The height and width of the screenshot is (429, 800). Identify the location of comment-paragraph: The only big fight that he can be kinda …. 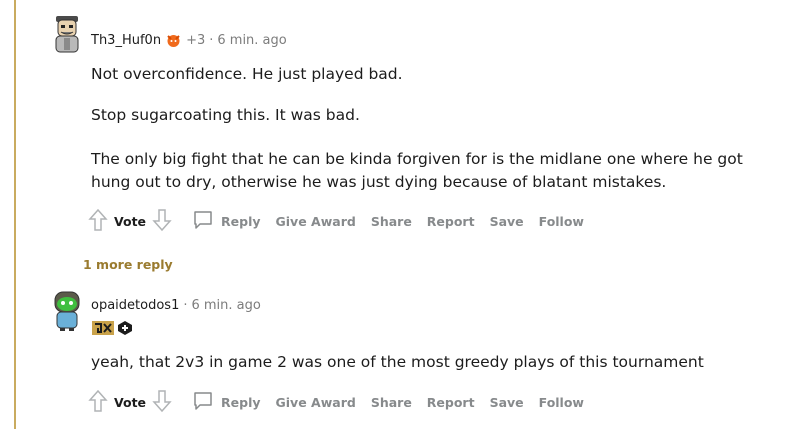
(417, 159).